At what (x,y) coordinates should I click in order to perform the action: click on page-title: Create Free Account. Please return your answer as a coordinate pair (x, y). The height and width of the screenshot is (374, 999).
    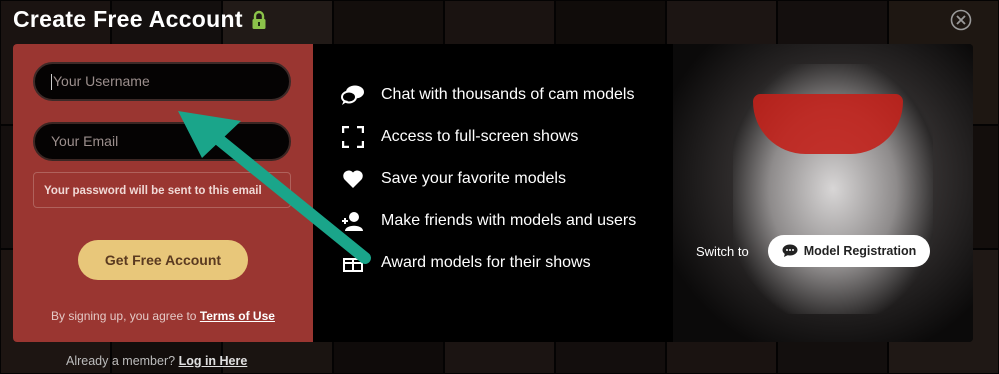
    Looking at the image, I should click on (140, 19).